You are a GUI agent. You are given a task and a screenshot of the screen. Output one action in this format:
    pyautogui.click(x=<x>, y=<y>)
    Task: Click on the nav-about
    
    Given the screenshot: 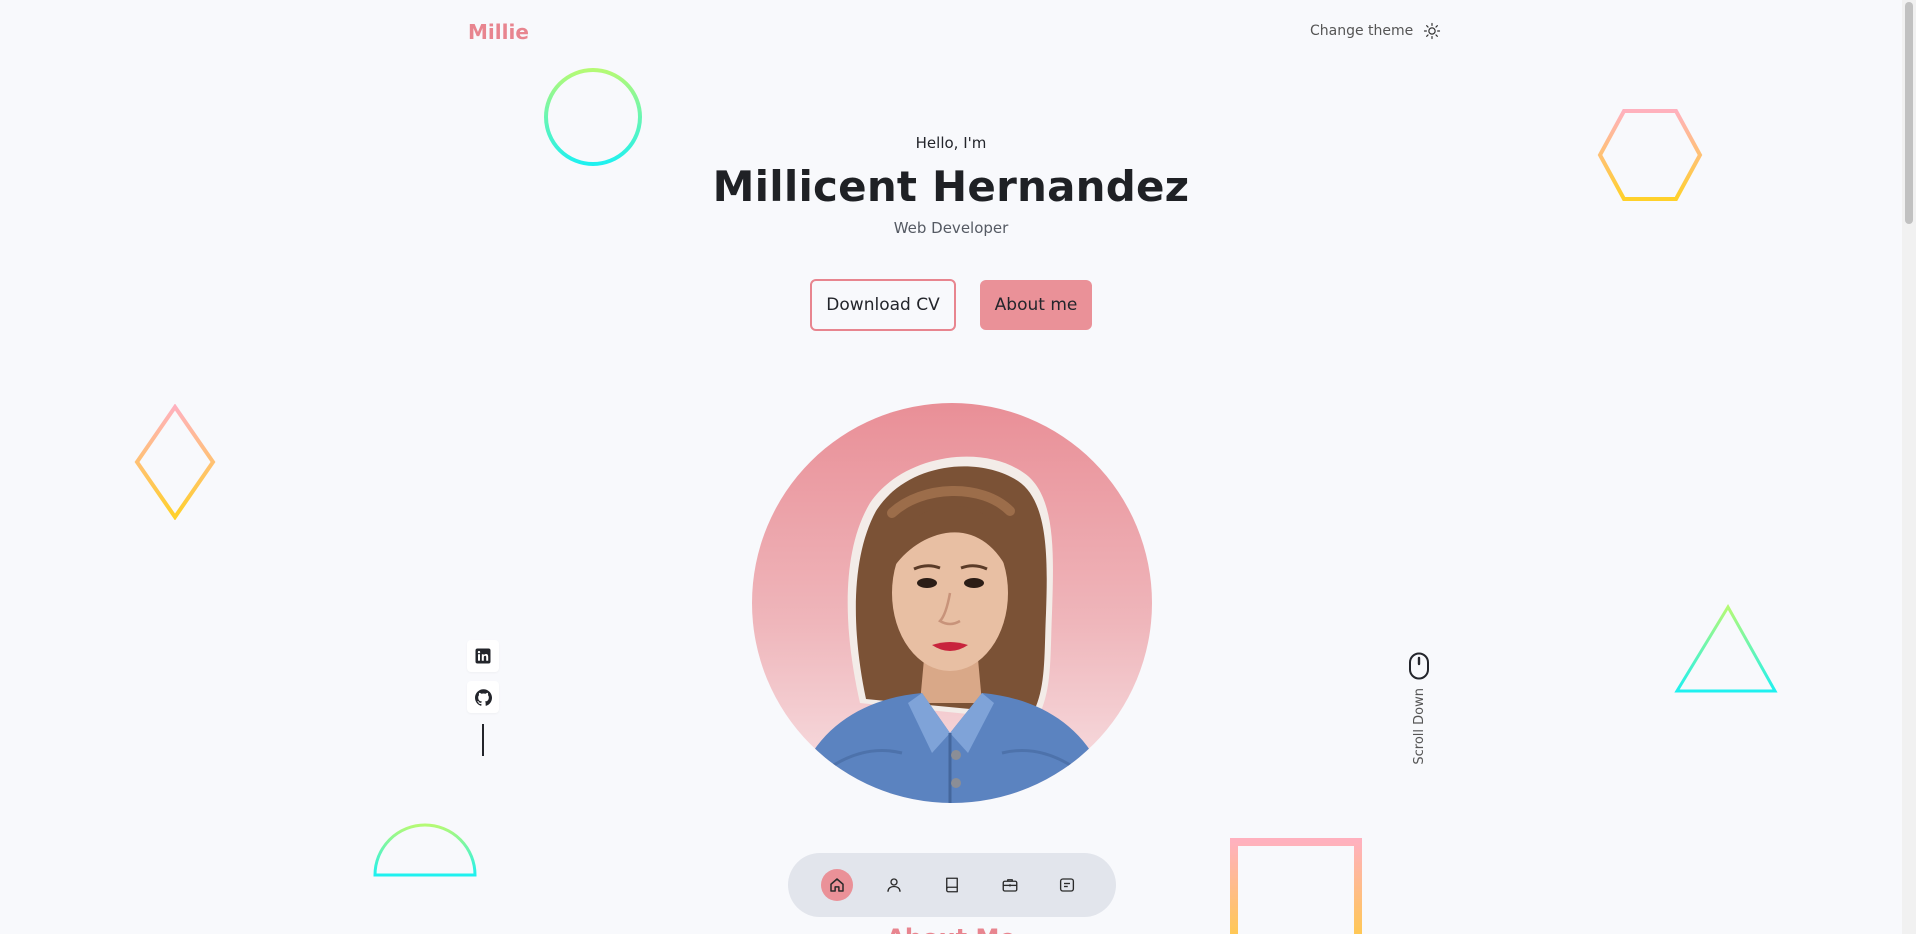 What is the action you would take?
    pyautogui.click(x=894, y=885)
    